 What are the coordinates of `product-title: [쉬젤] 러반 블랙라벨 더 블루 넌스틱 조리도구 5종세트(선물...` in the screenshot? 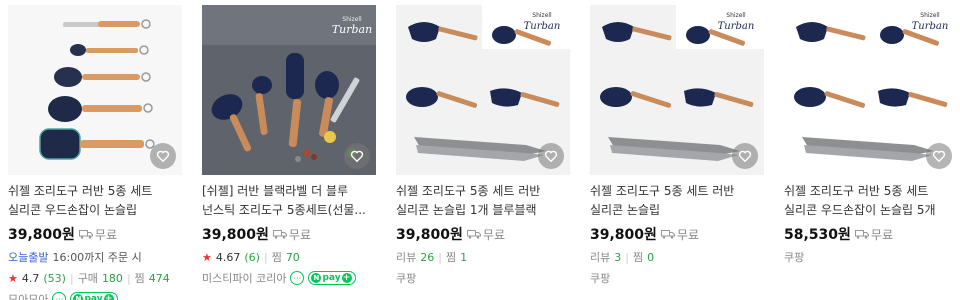 It's located at (292, 201).